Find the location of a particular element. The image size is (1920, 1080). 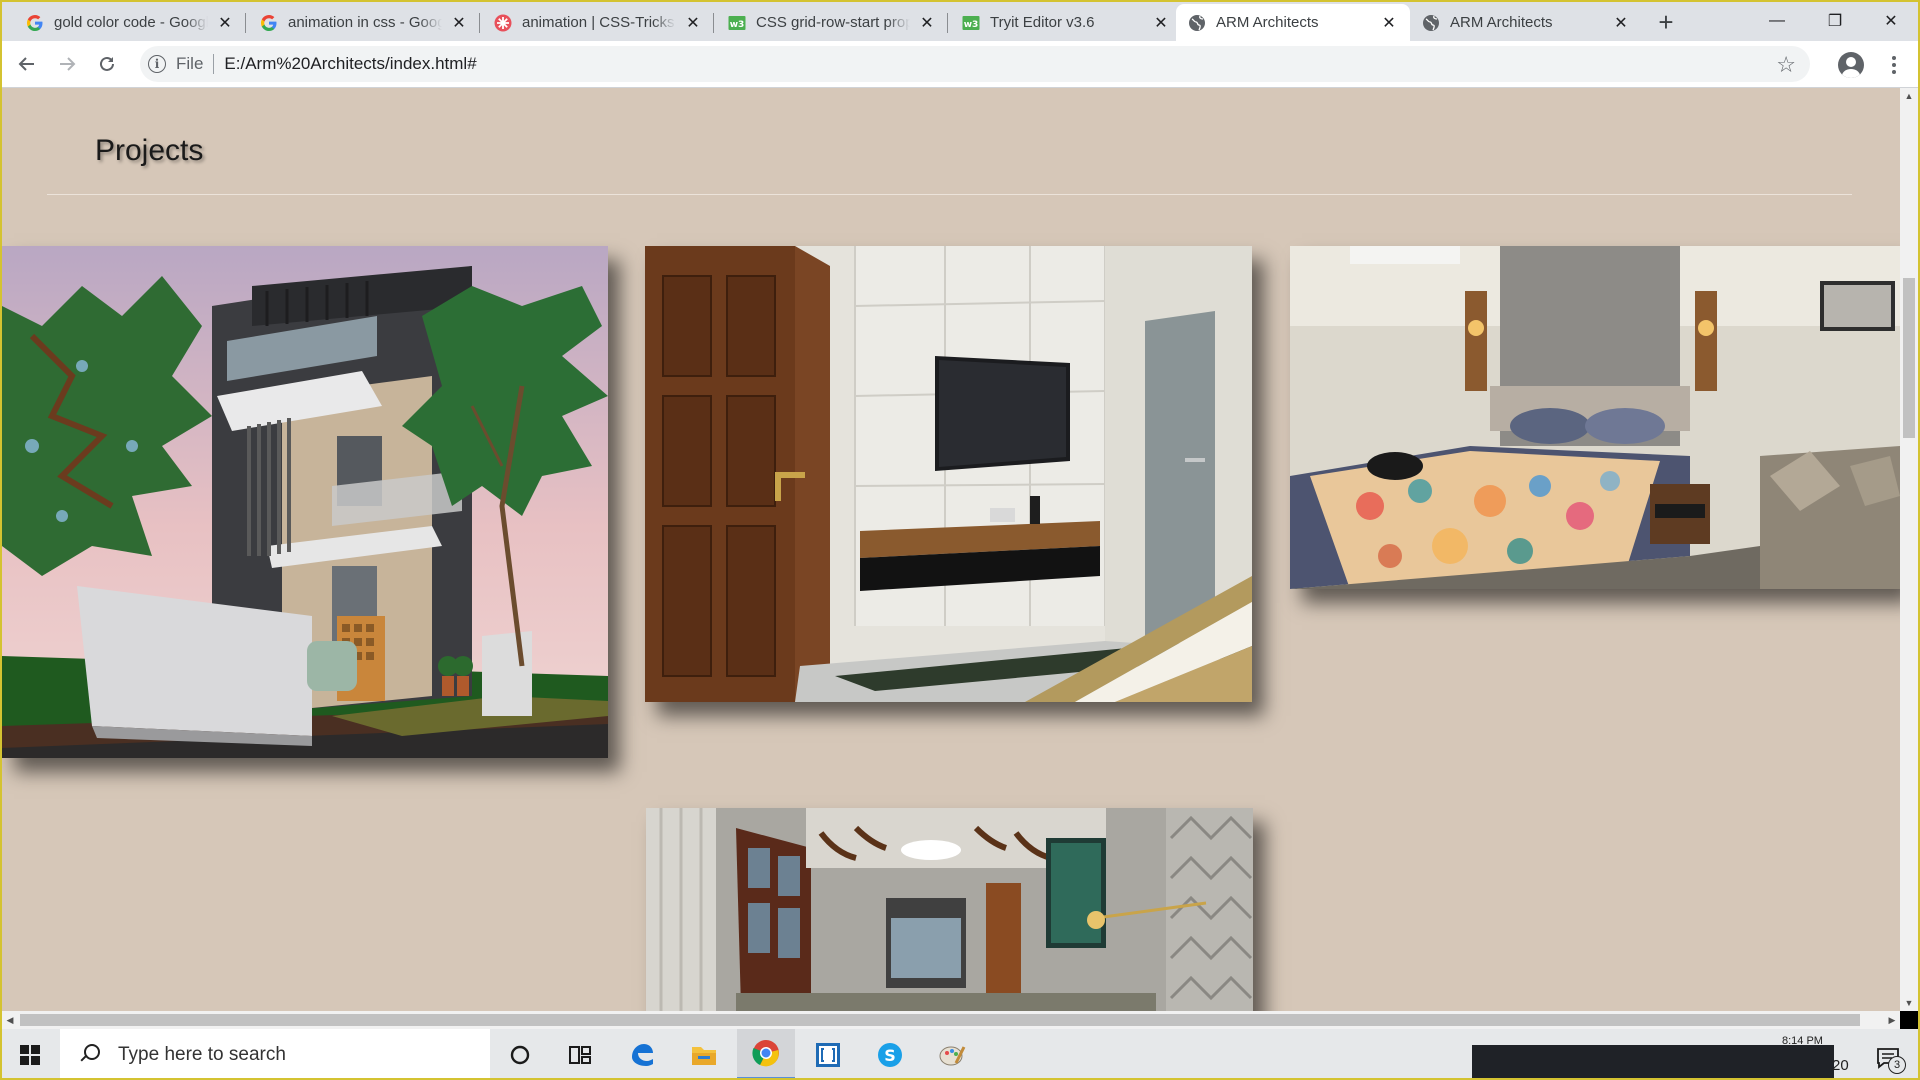

paint-icon is located at coordinates (952, 1054).